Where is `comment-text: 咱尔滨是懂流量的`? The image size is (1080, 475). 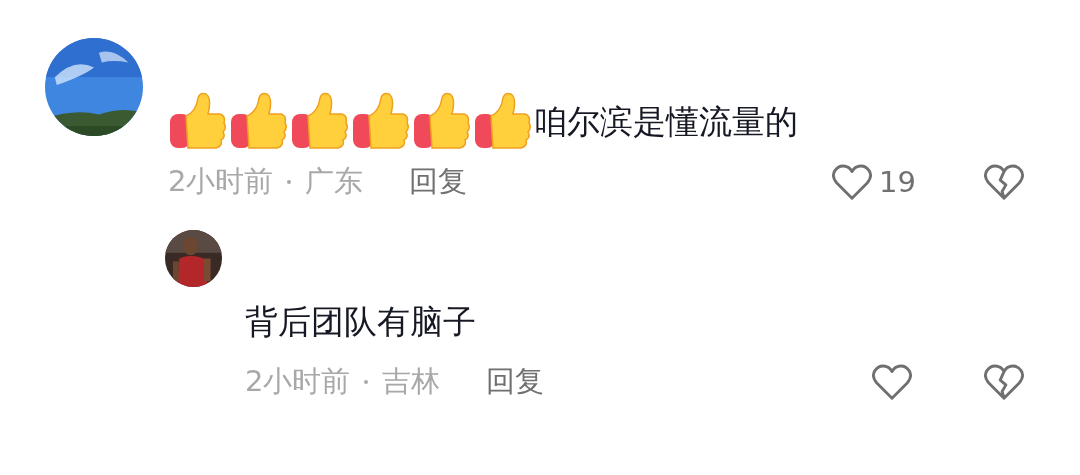 comment-text: 咱尔滨是懂流量的 is located at coordinates (666, 121).